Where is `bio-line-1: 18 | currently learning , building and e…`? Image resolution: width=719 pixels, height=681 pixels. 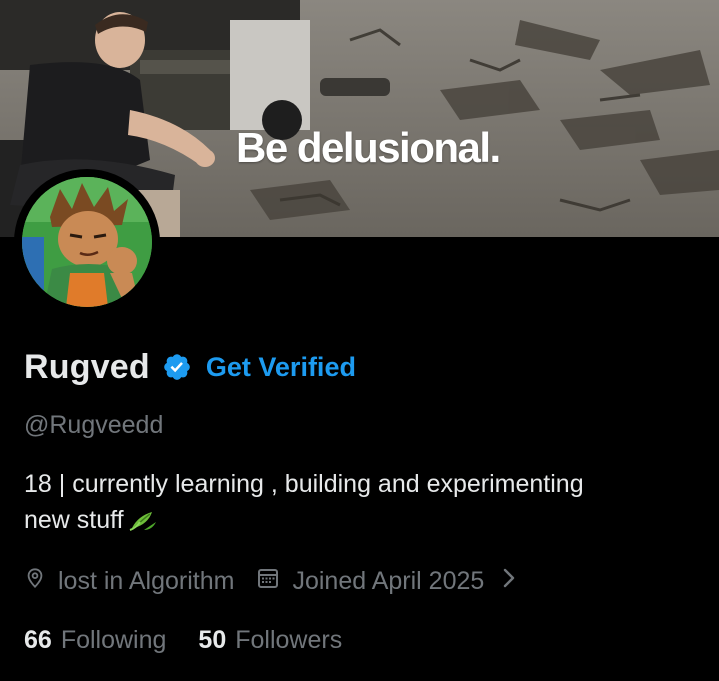 bio-line-1: 18 | currently learning , building and e… is located at coordinates (304, 484).